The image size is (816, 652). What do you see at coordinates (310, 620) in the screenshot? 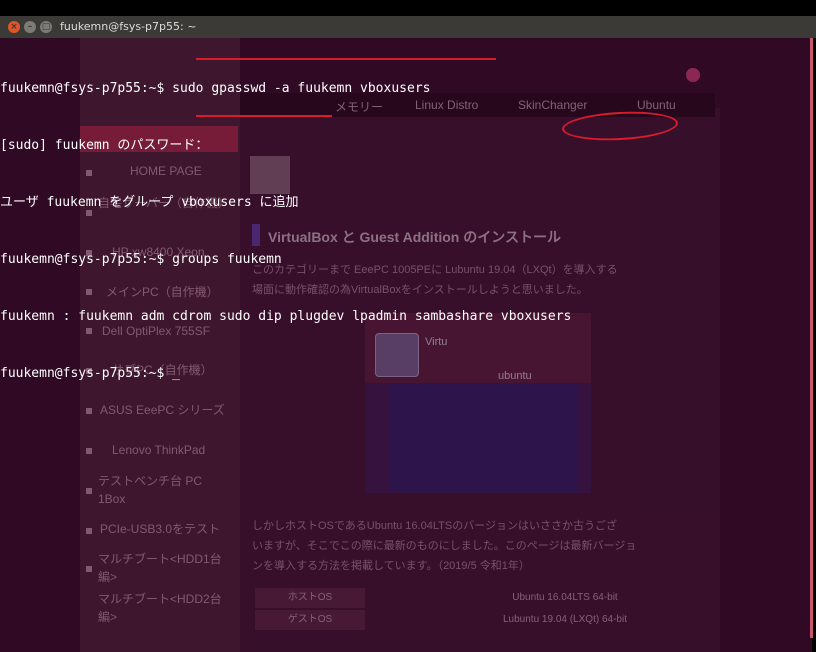
I see `bg-table-key: ゲストOS` at bounding box center [310, 620].